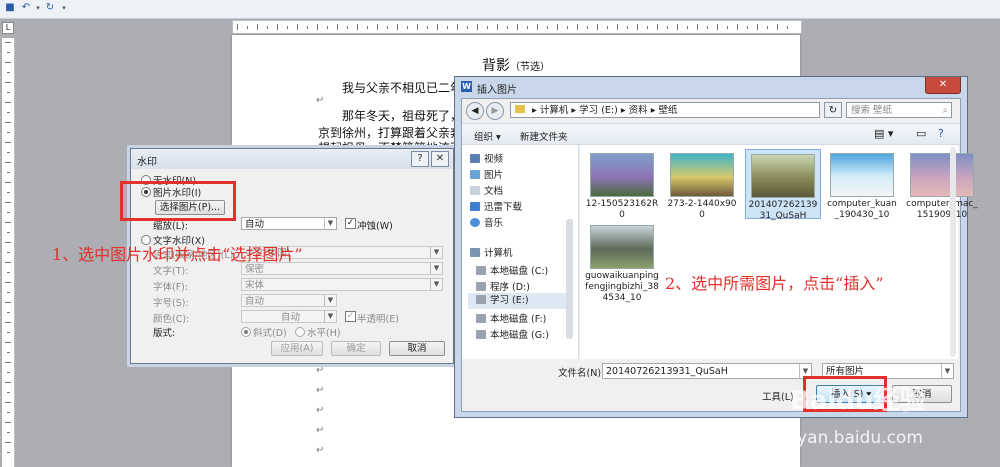 This screenshot has width=1000, height=467. I want to click on washout-checkbox: ✓, so click(350, 223).